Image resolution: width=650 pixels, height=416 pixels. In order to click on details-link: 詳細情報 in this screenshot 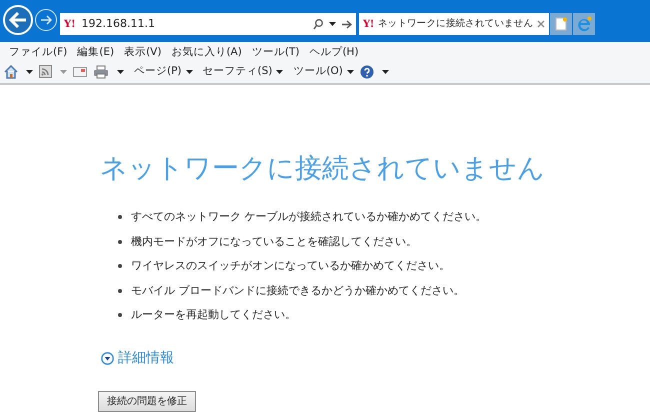, I will do `click(137, 358)`.